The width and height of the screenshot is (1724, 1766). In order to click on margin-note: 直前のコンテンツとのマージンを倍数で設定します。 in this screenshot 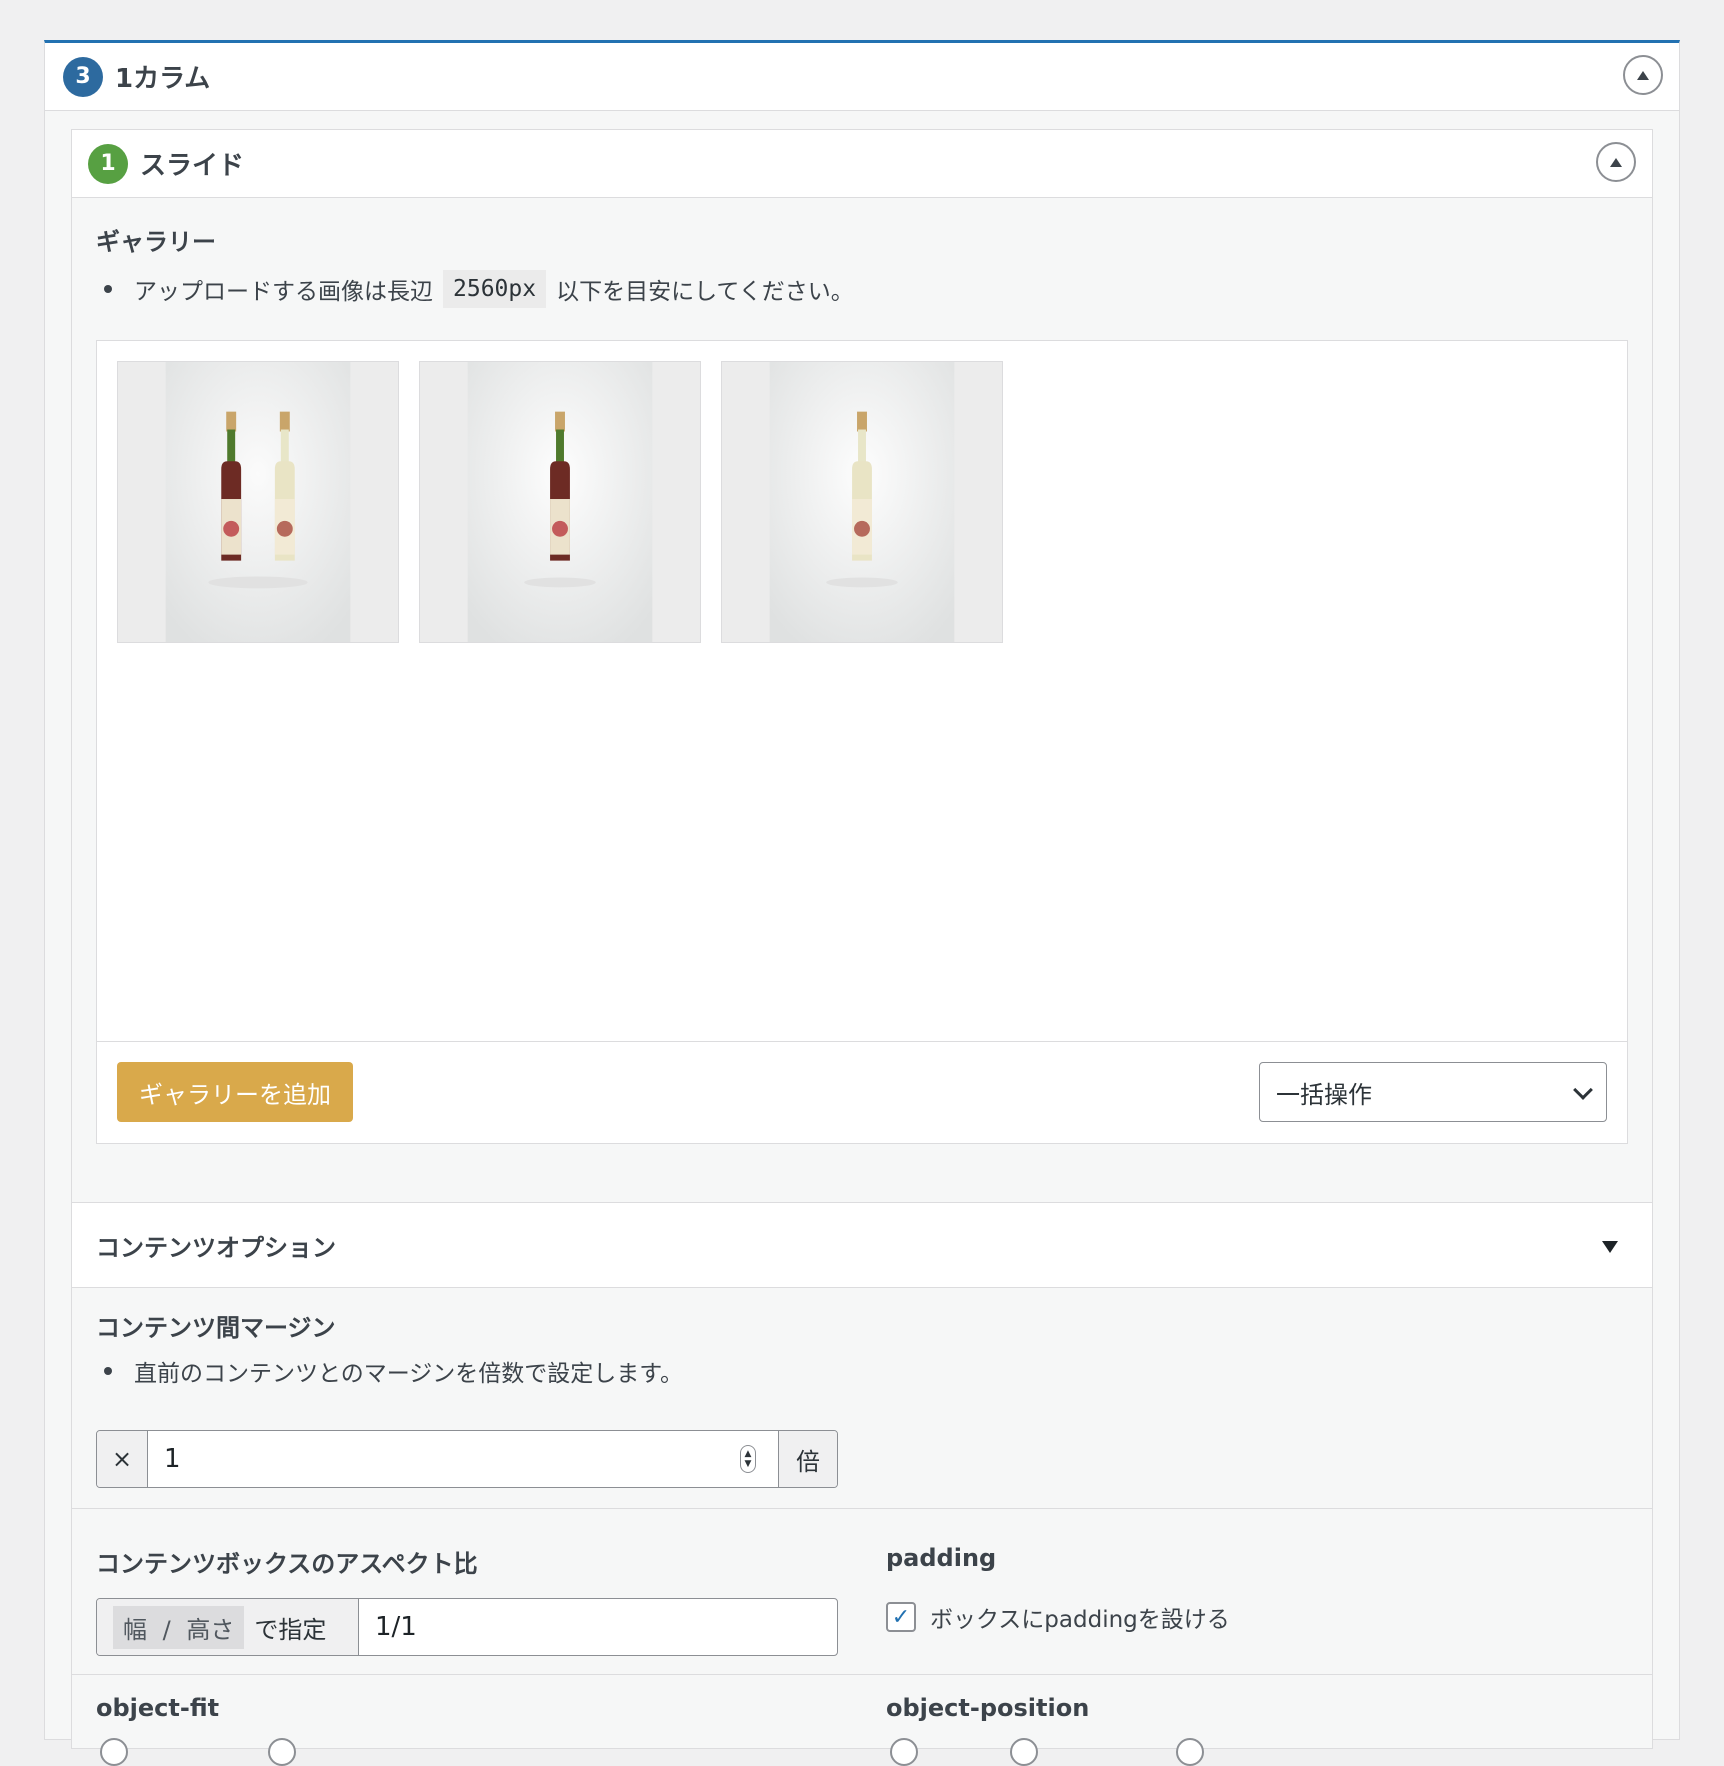, I will do `click(389, 1371)`.